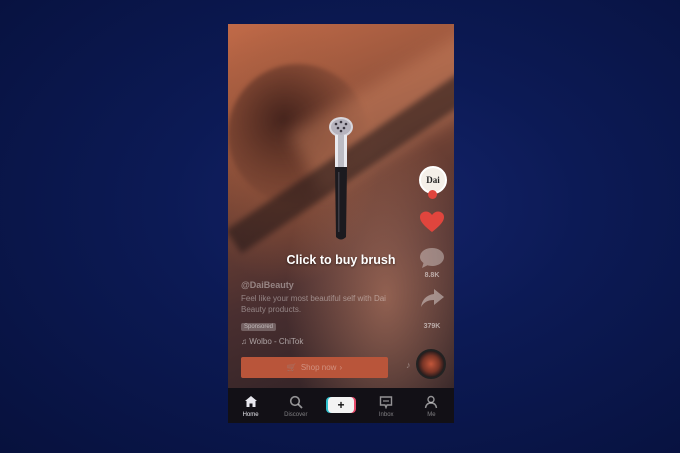 Image resolution: width=680 pixels, height=453 pixels. Describe the element at coordinates (432, 222) in the screenshot. I see `heart-icon` at that location.